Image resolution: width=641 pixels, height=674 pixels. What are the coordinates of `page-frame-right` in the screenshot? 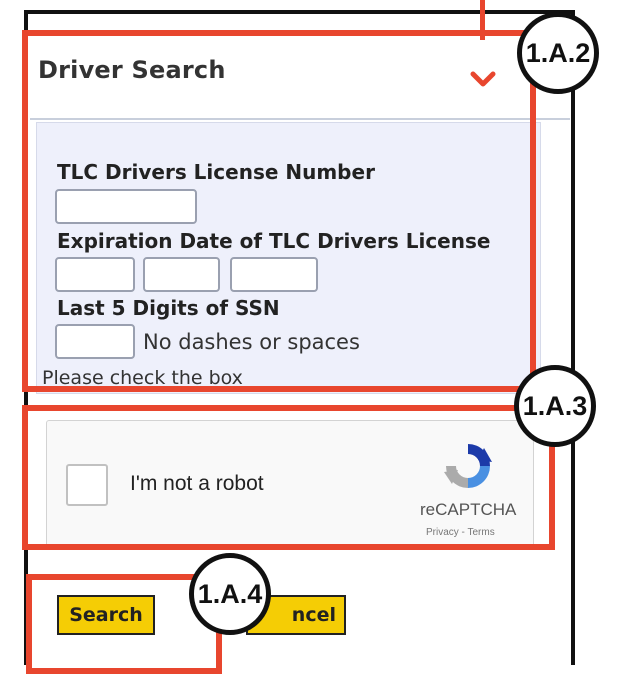 It's located at (573, 338).